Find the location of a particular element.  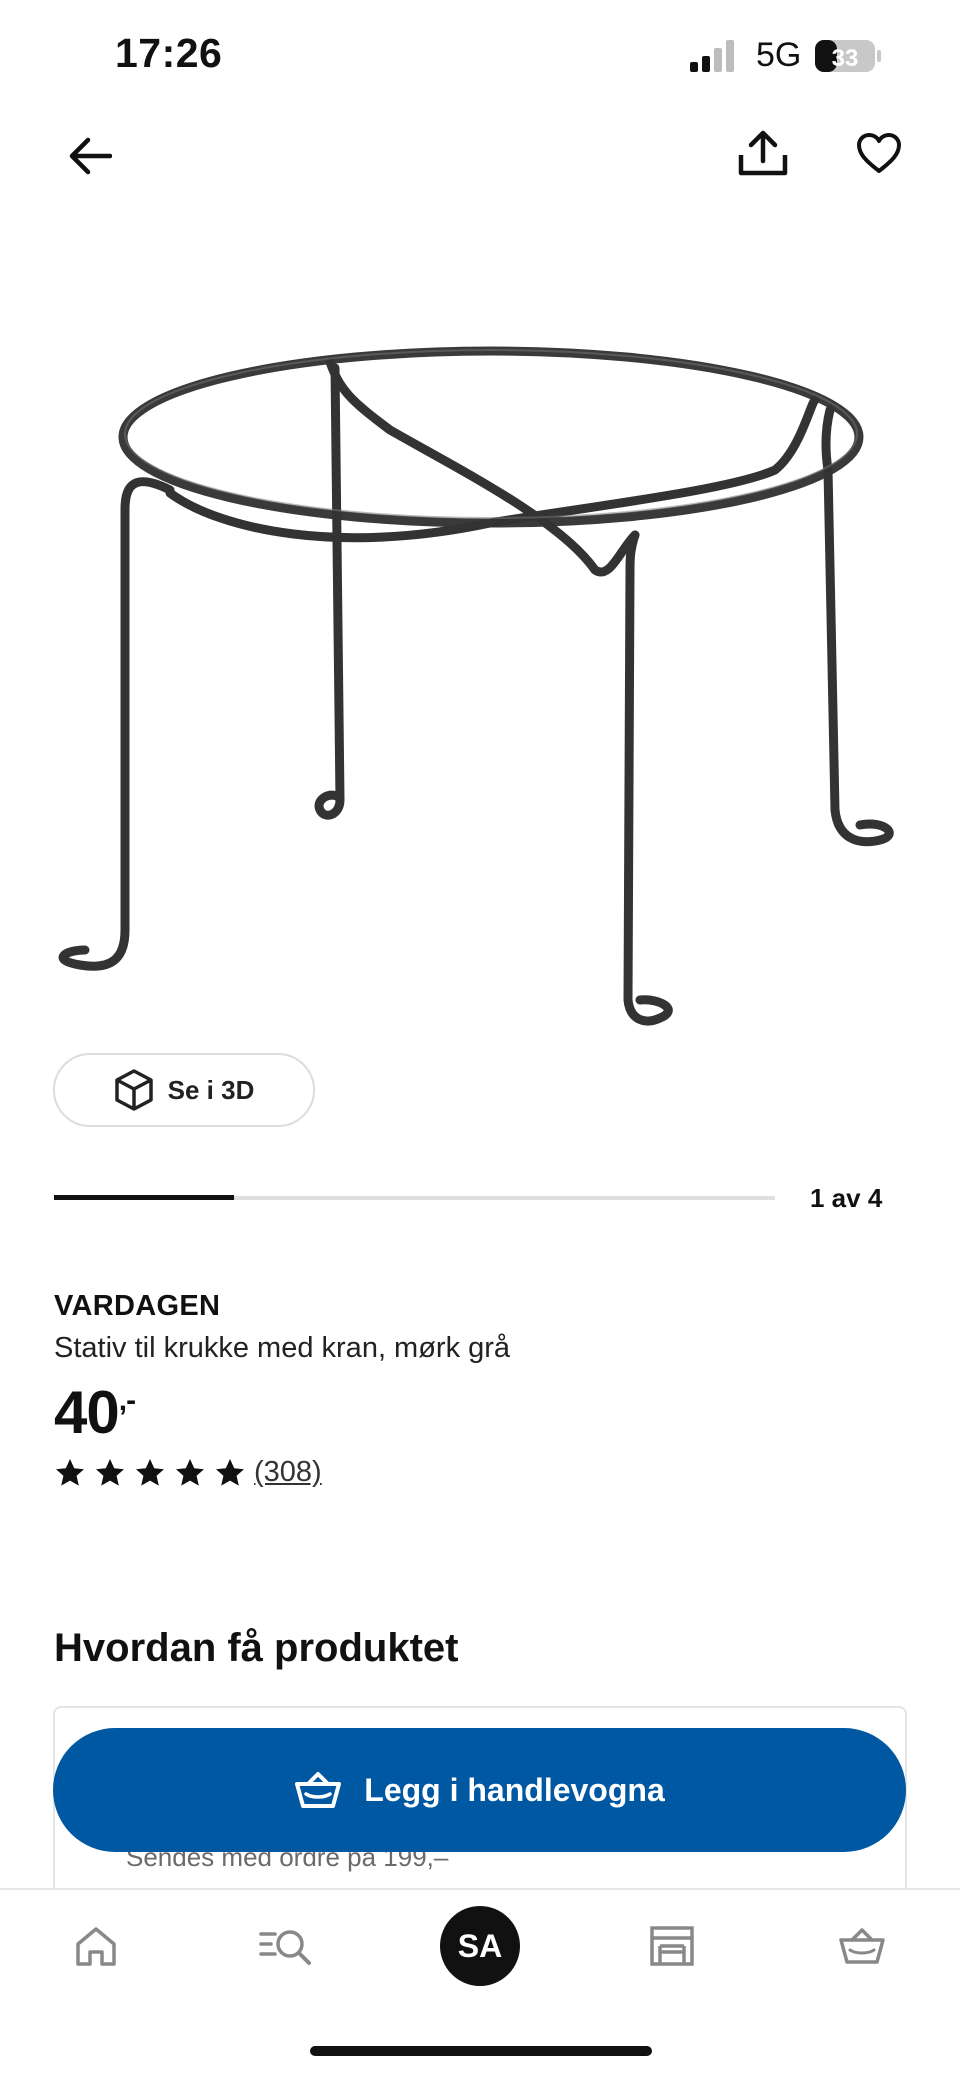

share-button is located at coordinates (763, 153).